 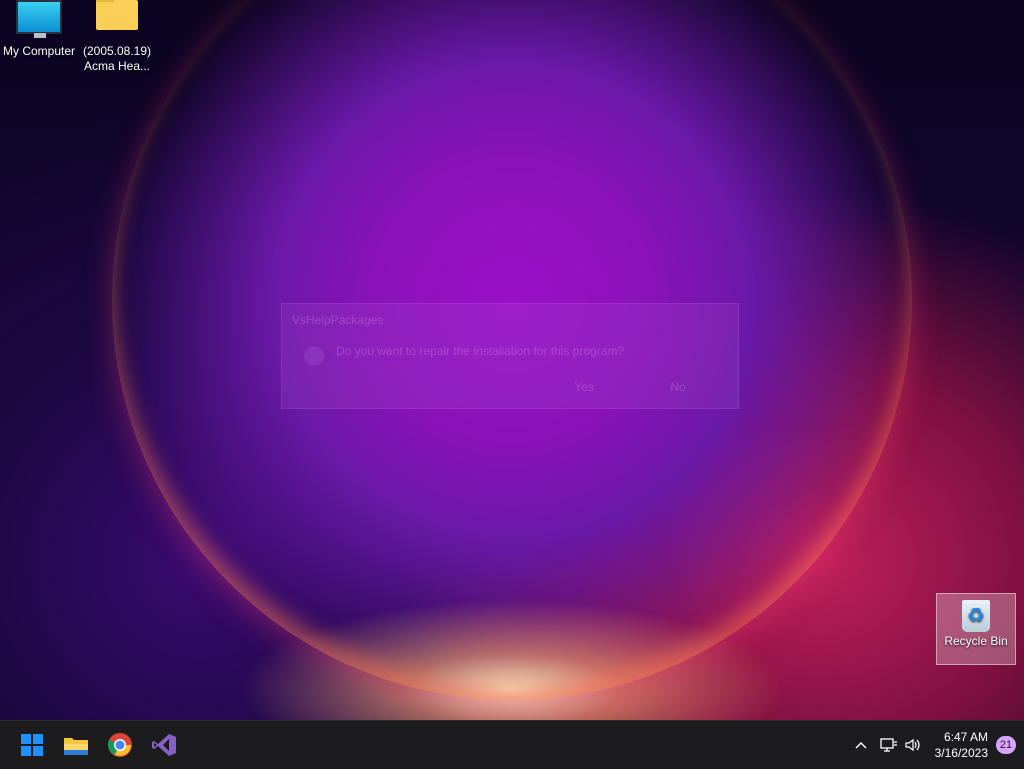 What do you see at coordinates (913, 745) in the screenshot?
I see `volume-icon` at bounding box center [913, 745].